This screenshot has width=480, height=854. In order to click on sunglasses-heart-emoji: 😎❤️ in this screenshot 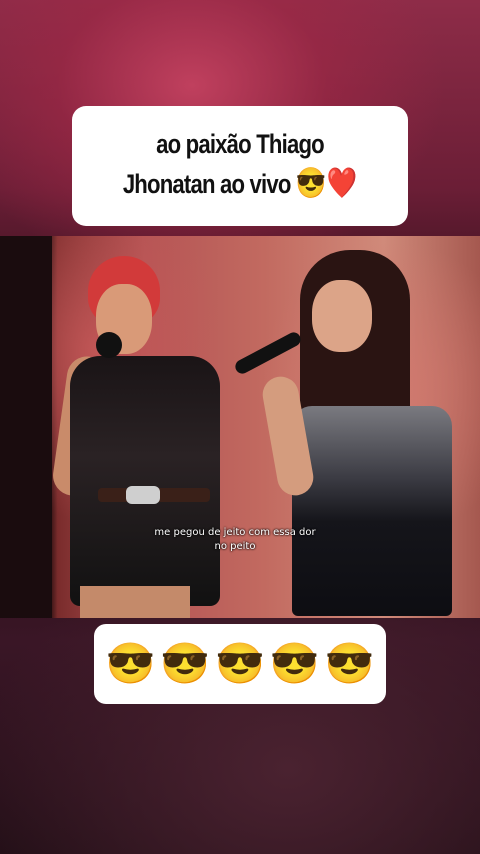, I will do `click(326, 183)`.